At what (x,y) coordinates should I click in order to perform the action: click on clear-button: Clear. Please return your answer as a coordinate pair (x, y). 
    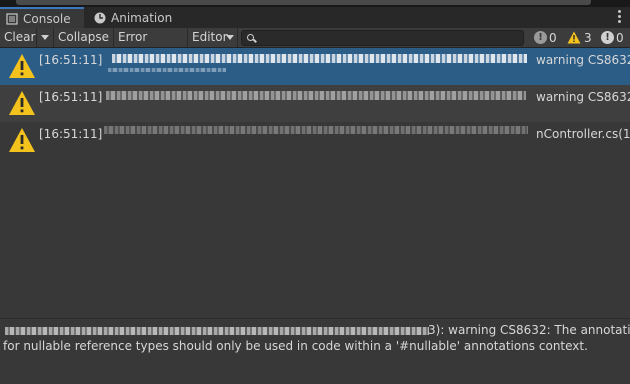
    Looking at the image, I should click on (18, 37).